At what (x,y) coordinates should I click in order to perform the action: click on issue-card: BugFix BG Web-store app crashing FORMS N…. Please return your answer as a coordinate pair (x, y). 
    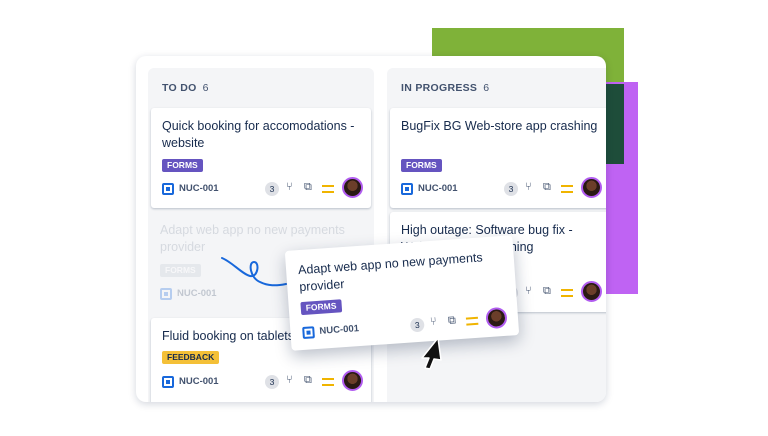
    Looking at the image, I should click on (498, 158).